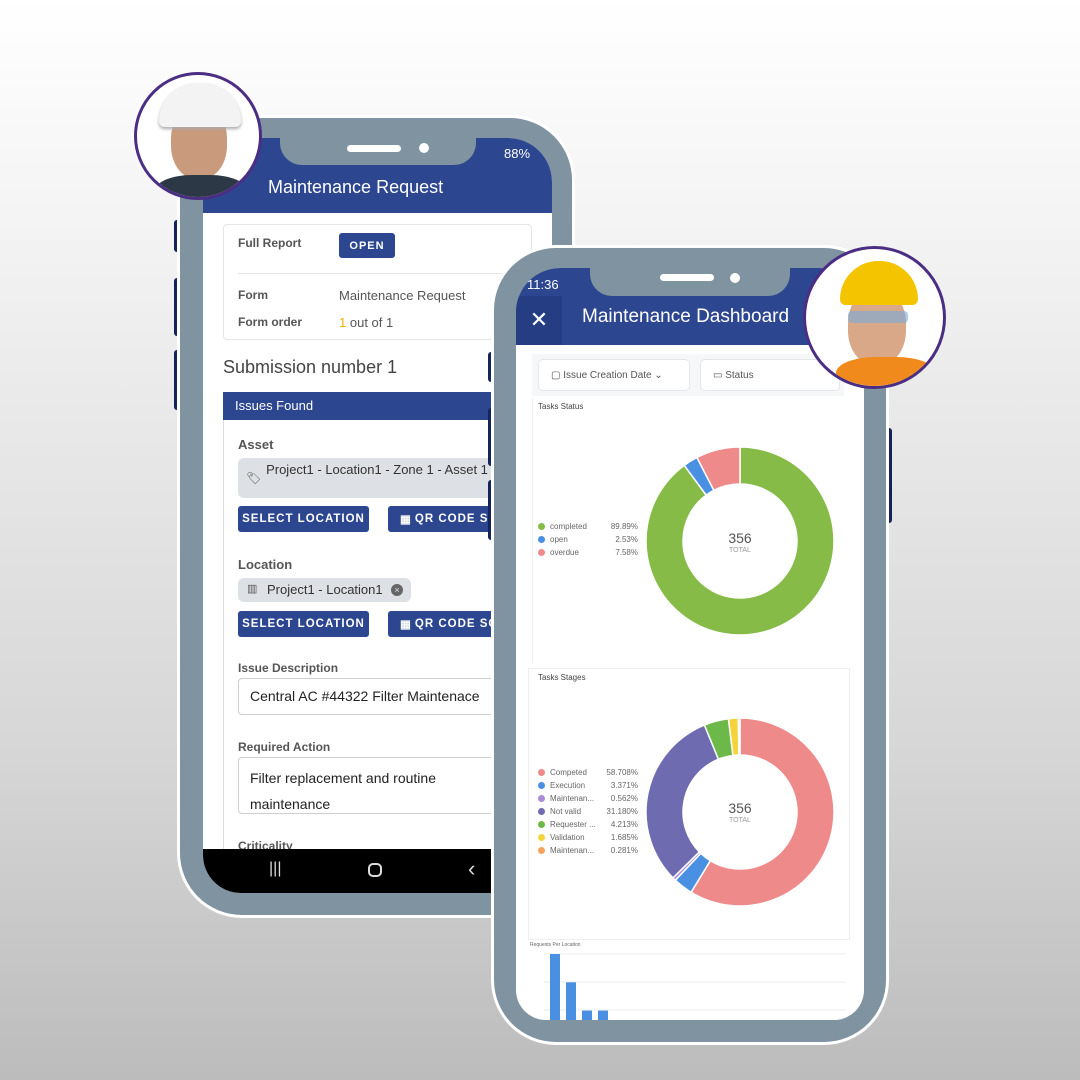  Describe the element at coordinates (270, 322) in the screenshot. I see `form-order-label: Form order` at that location.